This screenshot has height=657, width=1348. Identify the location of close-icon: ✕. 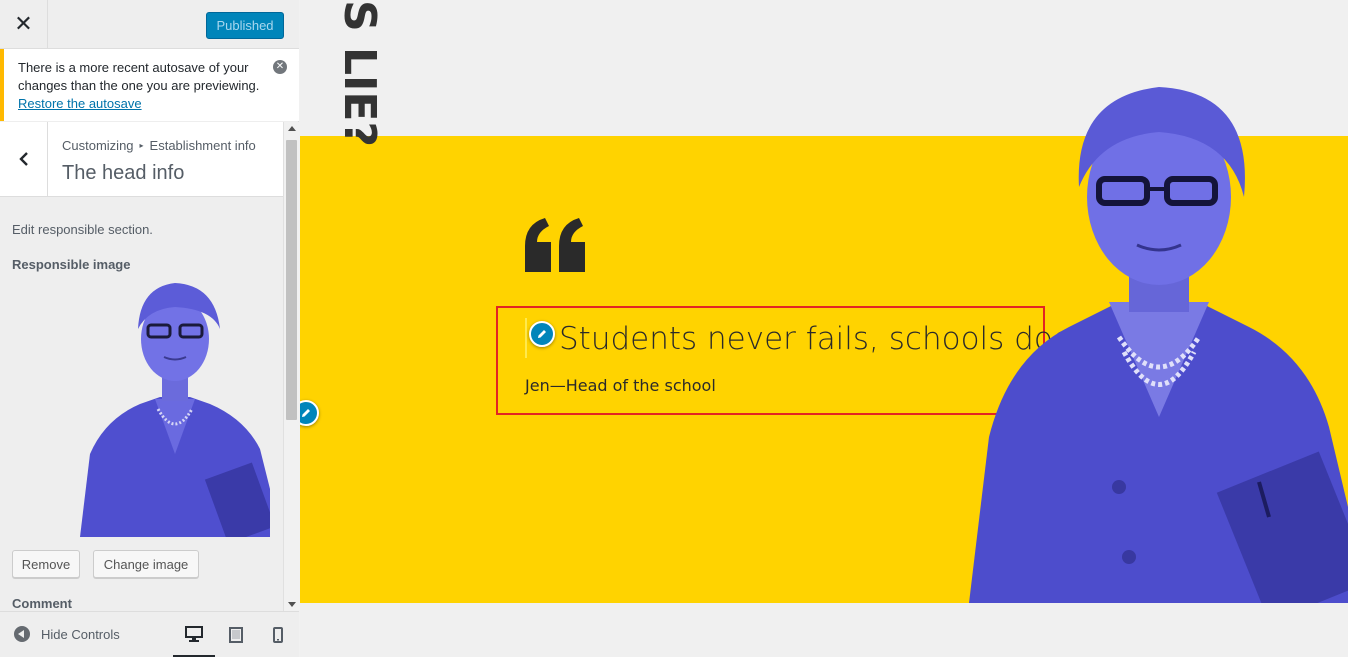
(23, 24).